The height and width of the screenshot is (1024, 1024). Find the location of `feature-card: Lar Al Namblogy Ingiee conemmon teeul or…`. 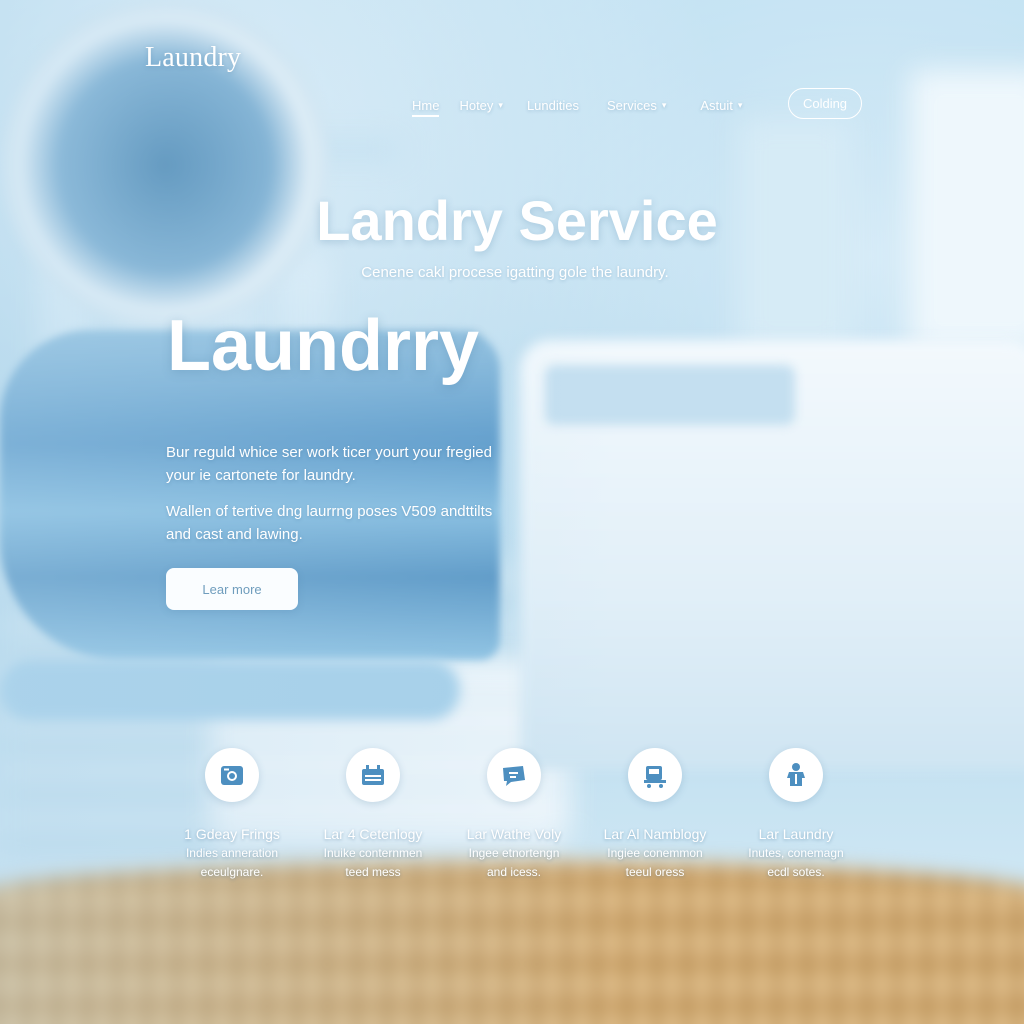

feature-card: Lar Al Namblogy Ingiee conemmon teeul or… is located at coordinates (655, 814).